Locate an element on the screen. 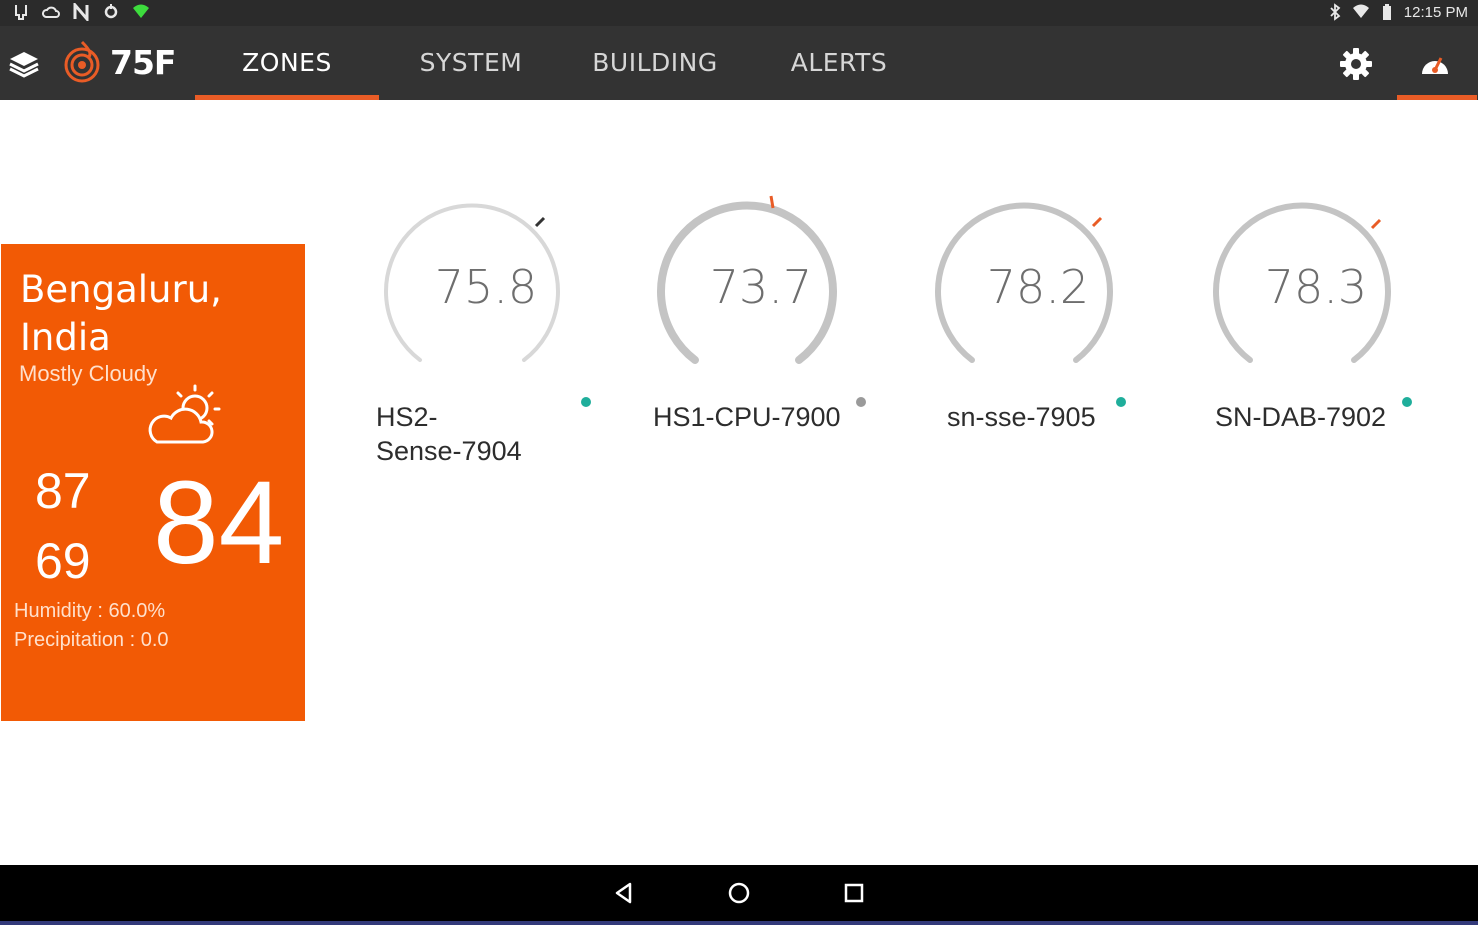 The height and width of the screenshot is (925, 1478). nav-bottom-line is located at coordinates (739, 923).